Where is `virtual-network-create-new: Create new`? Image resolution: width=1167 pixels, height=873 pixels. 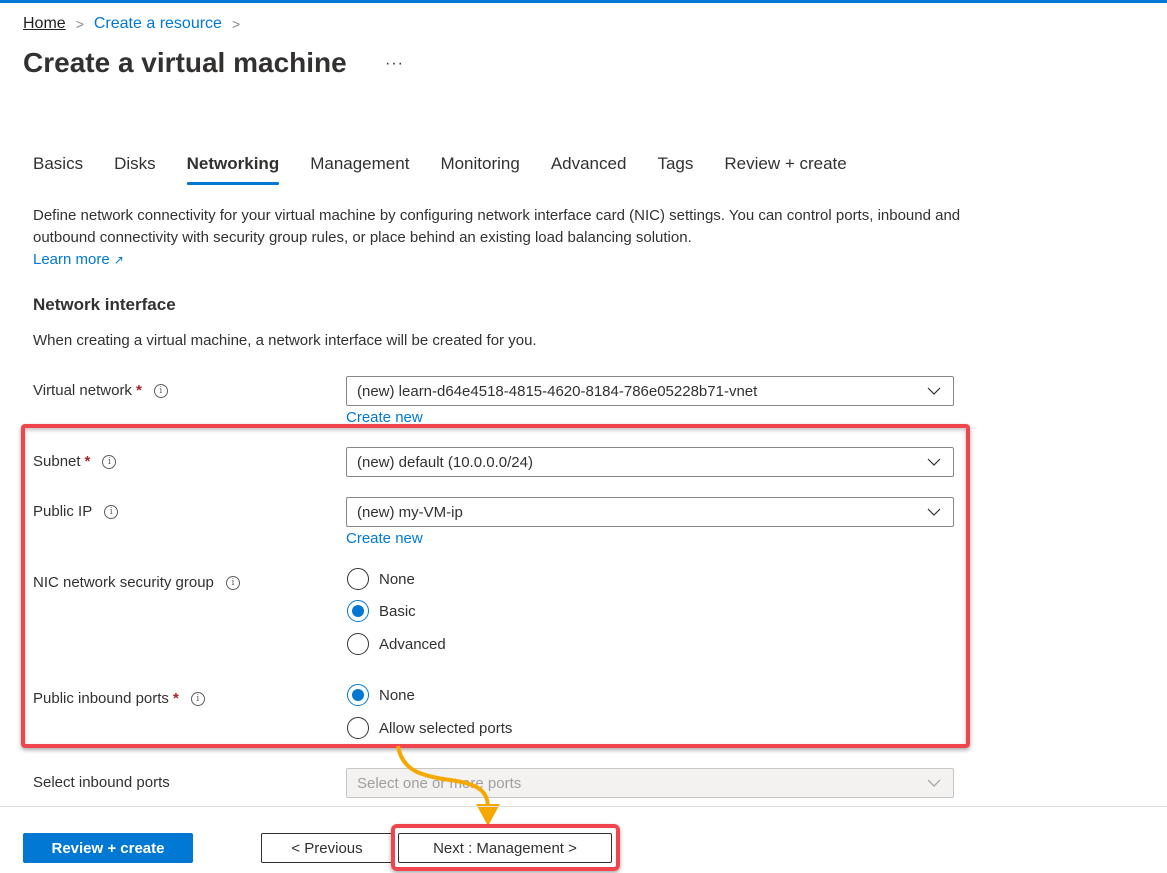
virtual-network-create-new: Create new is located at coordinates (384, 417).